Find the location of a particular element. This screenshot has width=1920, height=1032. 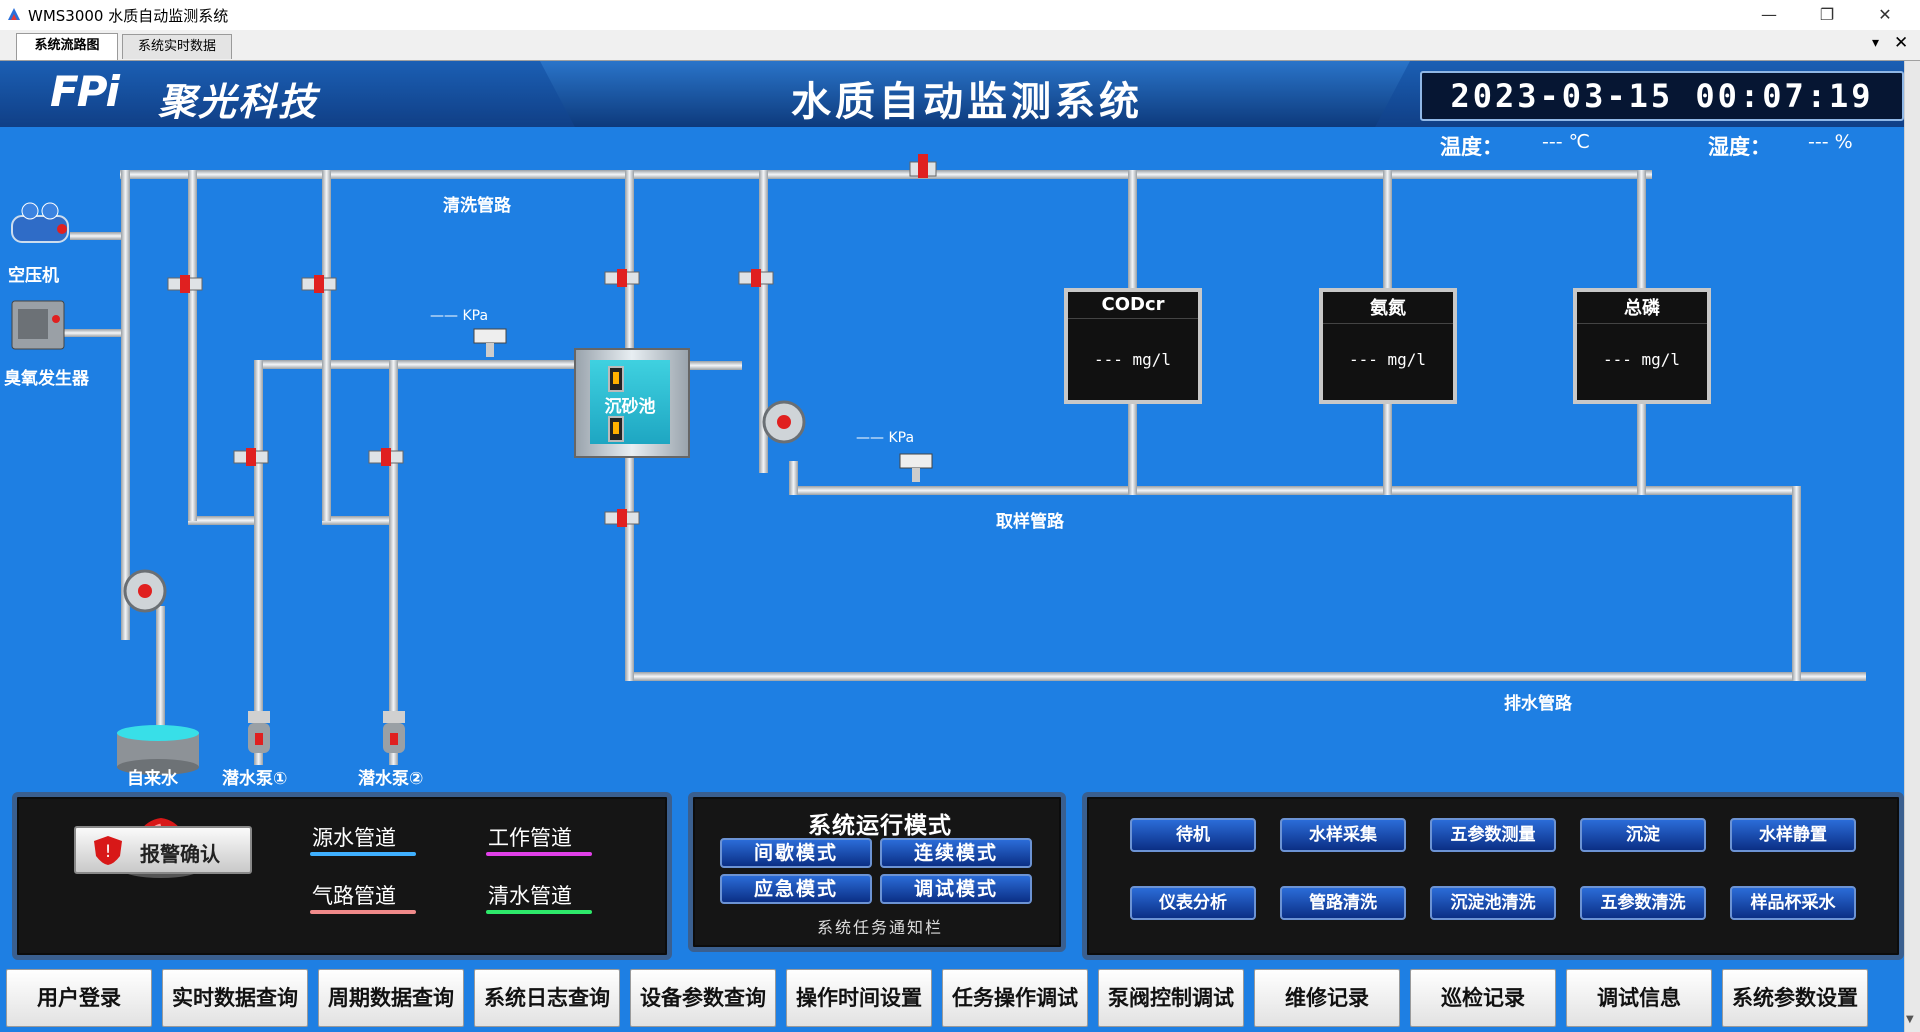

step-five-param-clean-button: 五参数清洗 is located at coordinates (1643, 903).